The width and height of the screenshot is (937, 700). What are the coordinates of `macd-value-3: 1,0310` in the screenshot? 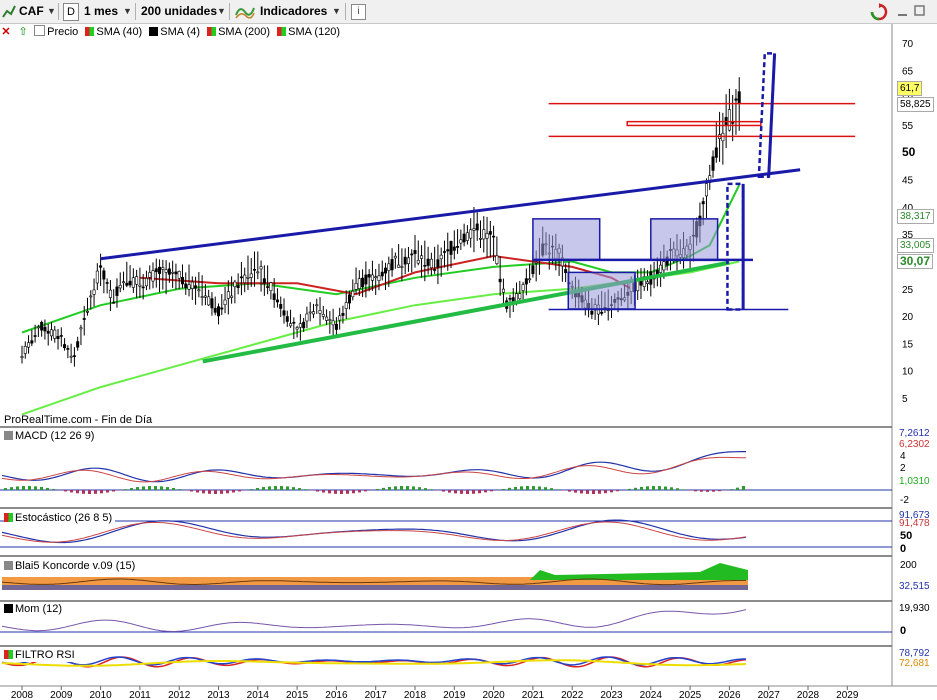 It's located at (914, 481).